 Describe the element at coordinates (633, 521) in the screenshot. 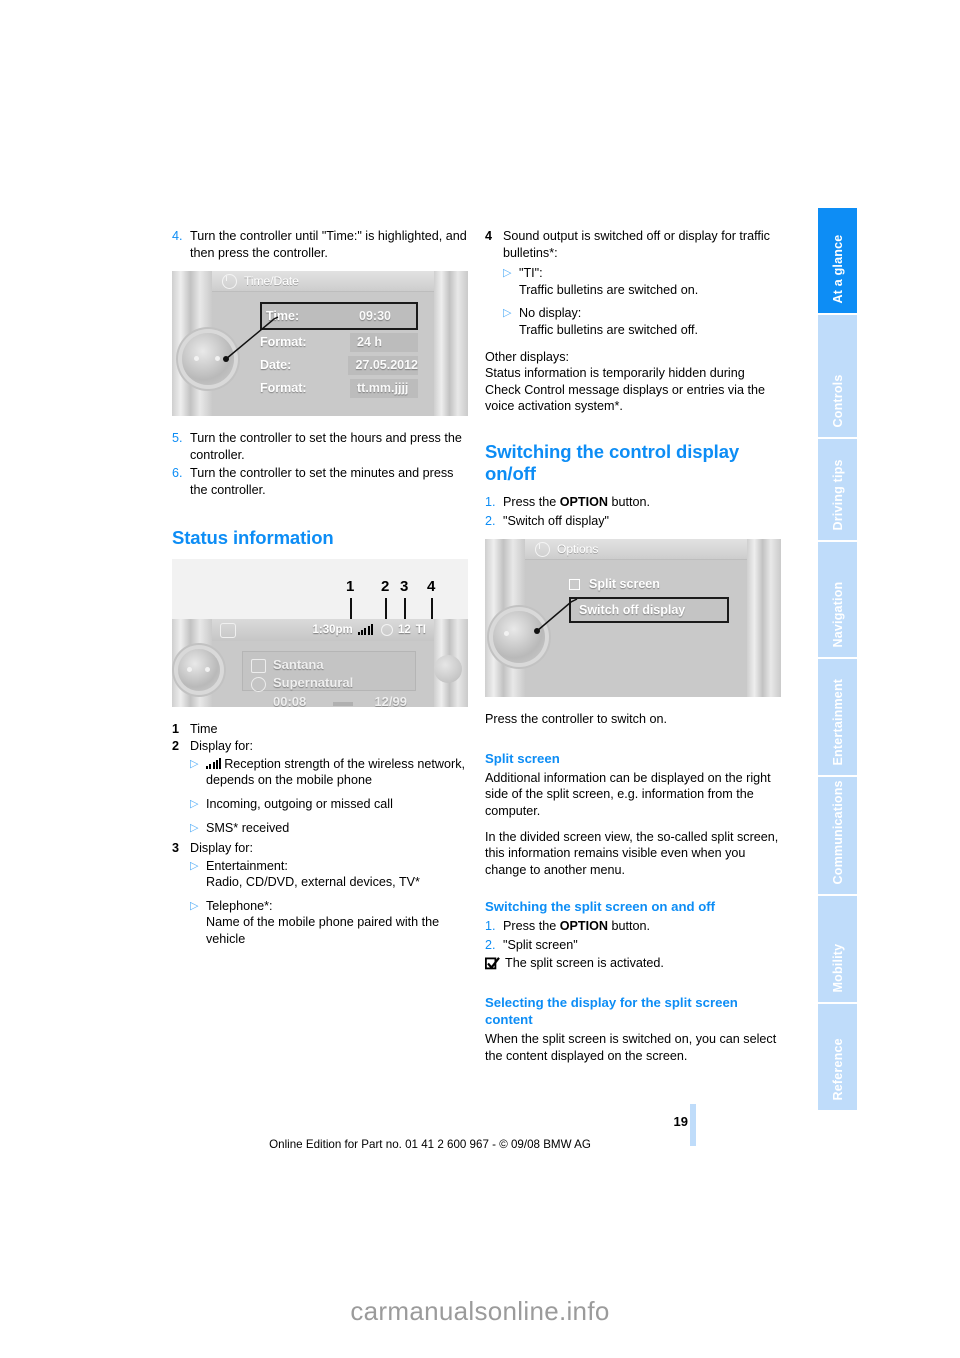

I see `step-item: 2. "Switch off display"` at that location.